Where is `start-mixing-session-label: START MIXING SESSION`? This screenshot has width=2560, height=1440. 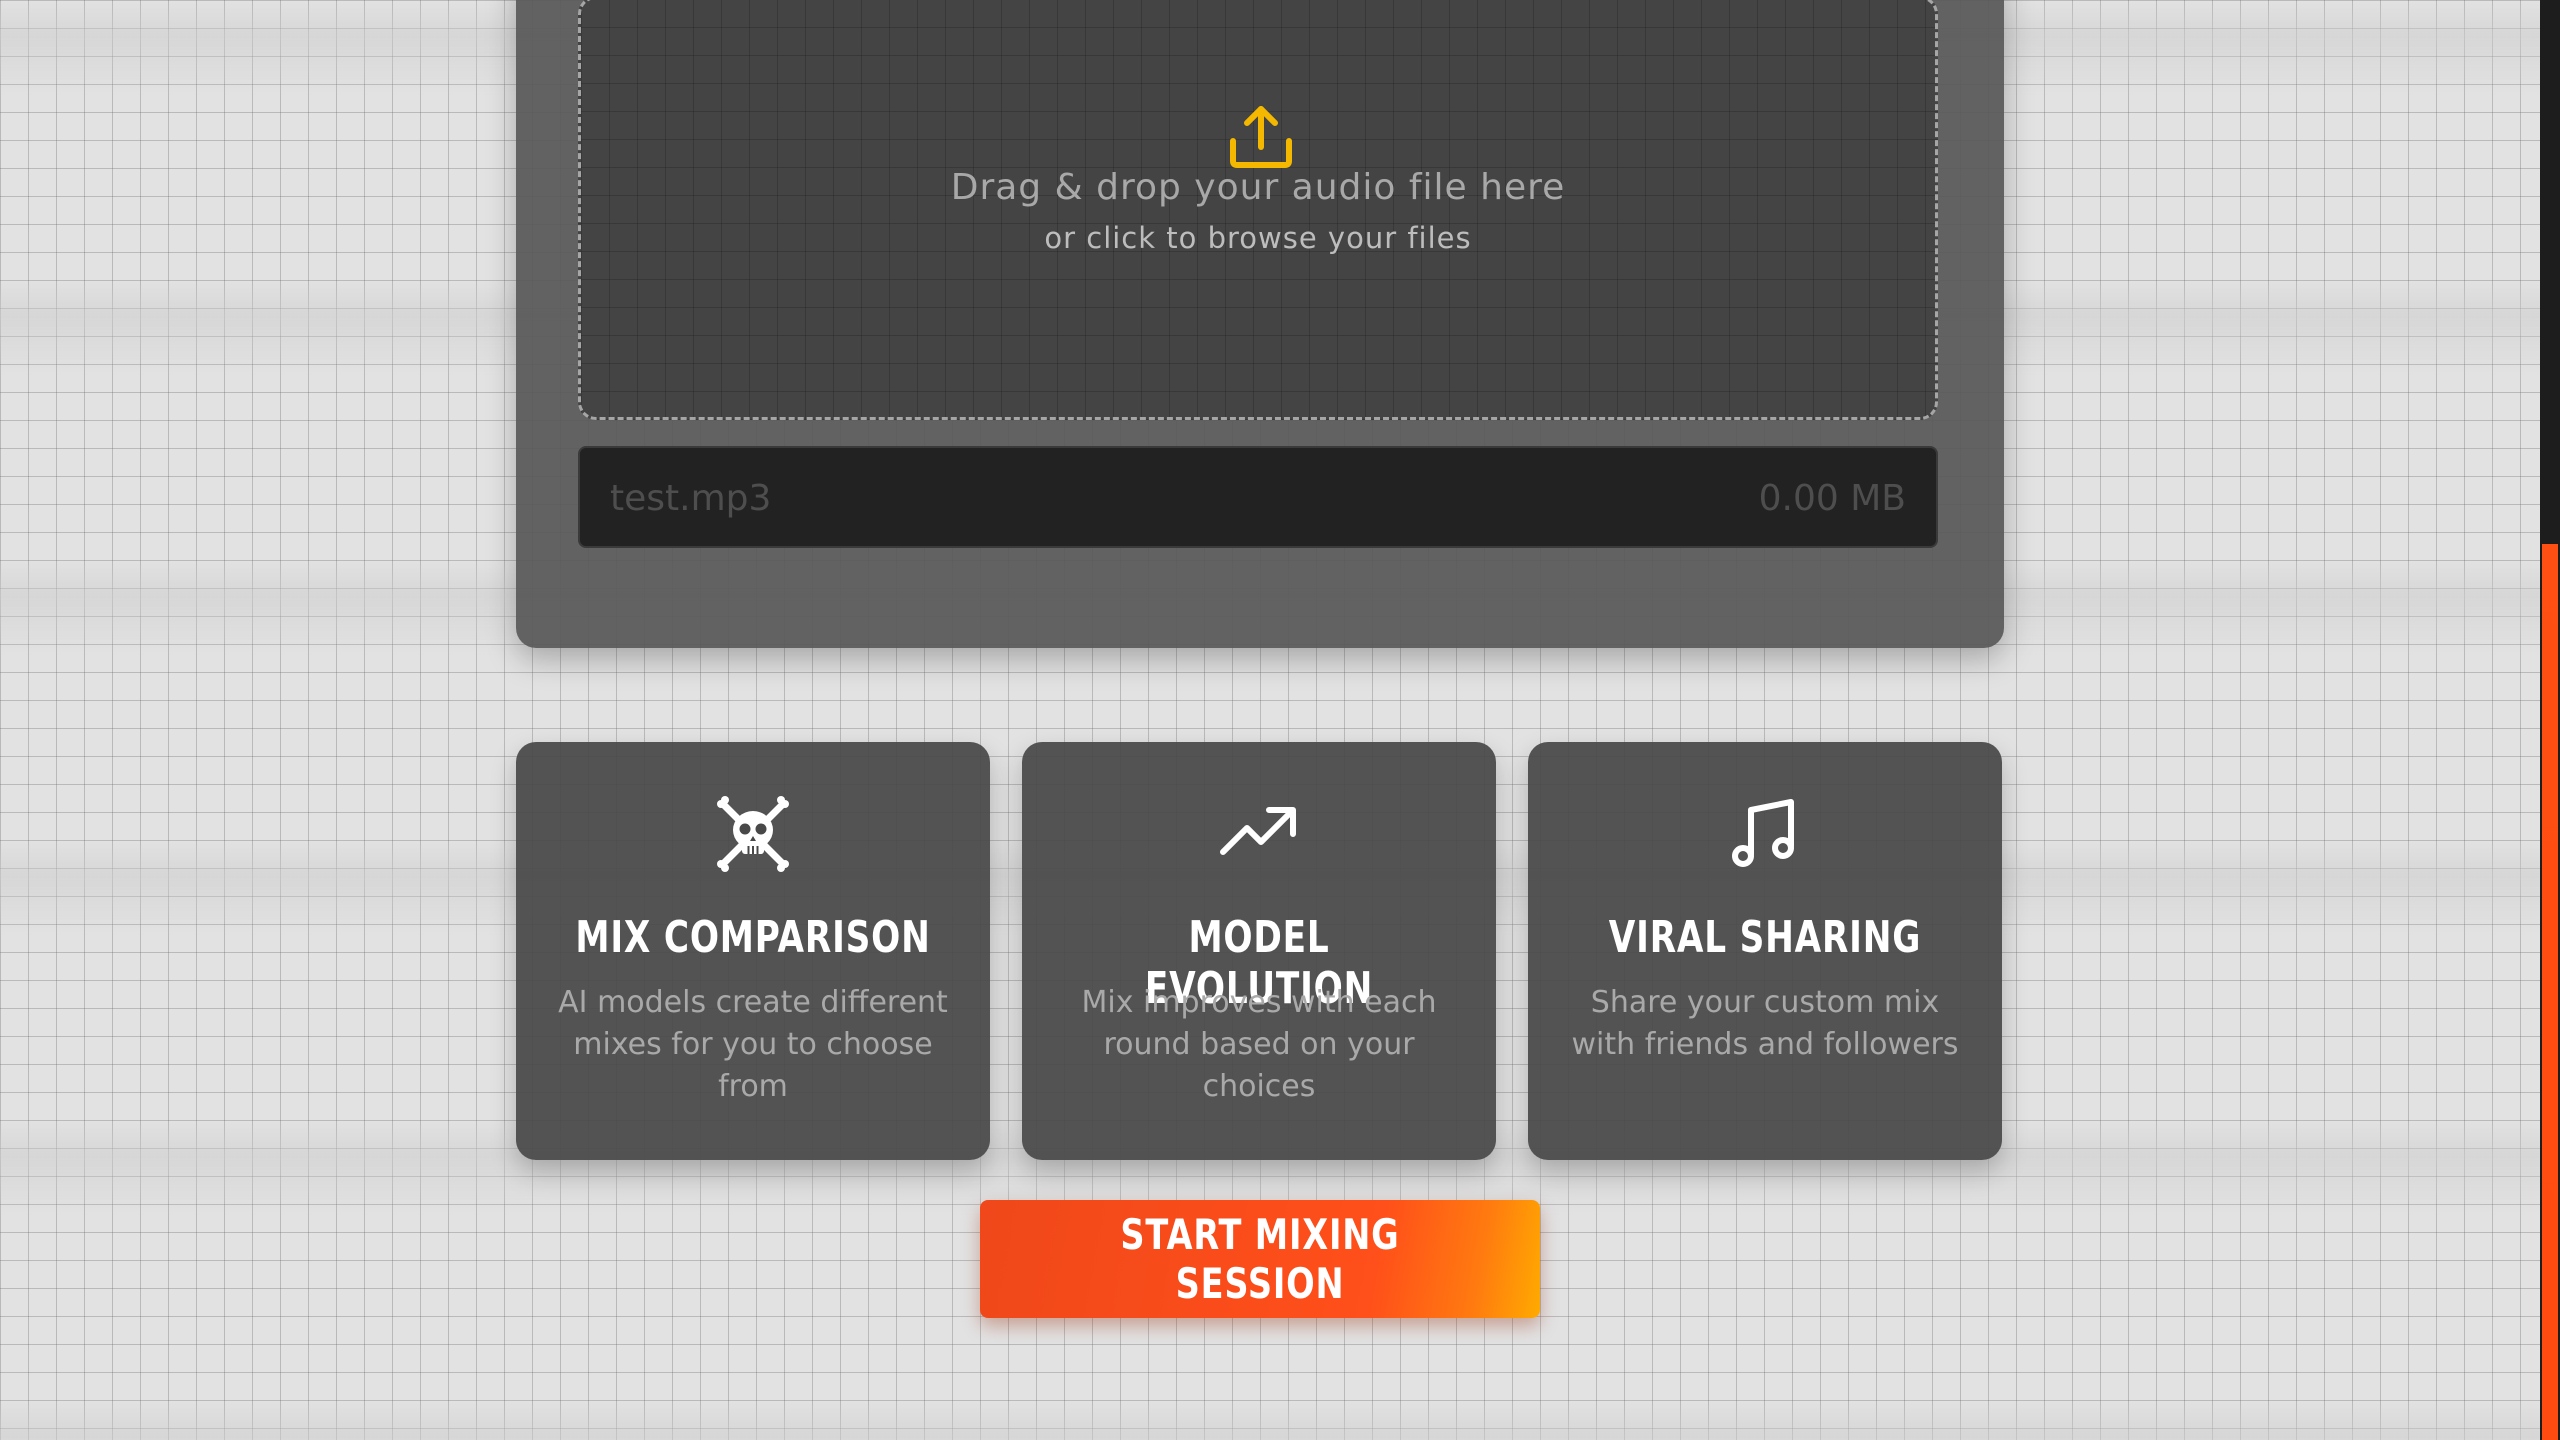
start-mixing-session-label: START MIXING SESSION is located at coordinates (1260, 1259).